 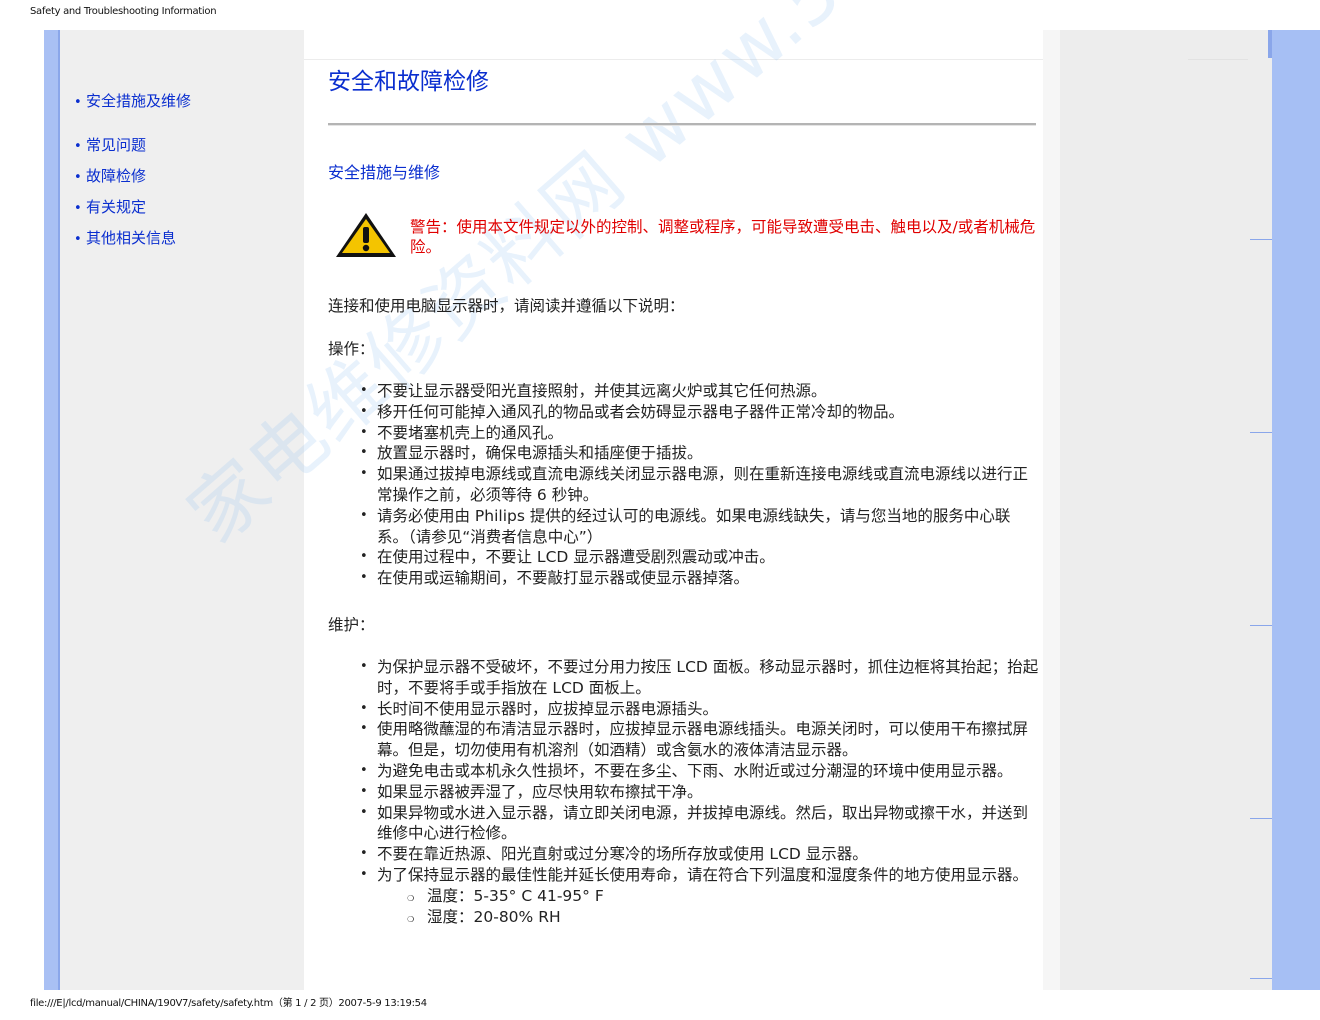 I want to click on warning-triangle-icon, so click(x=366, y=235).